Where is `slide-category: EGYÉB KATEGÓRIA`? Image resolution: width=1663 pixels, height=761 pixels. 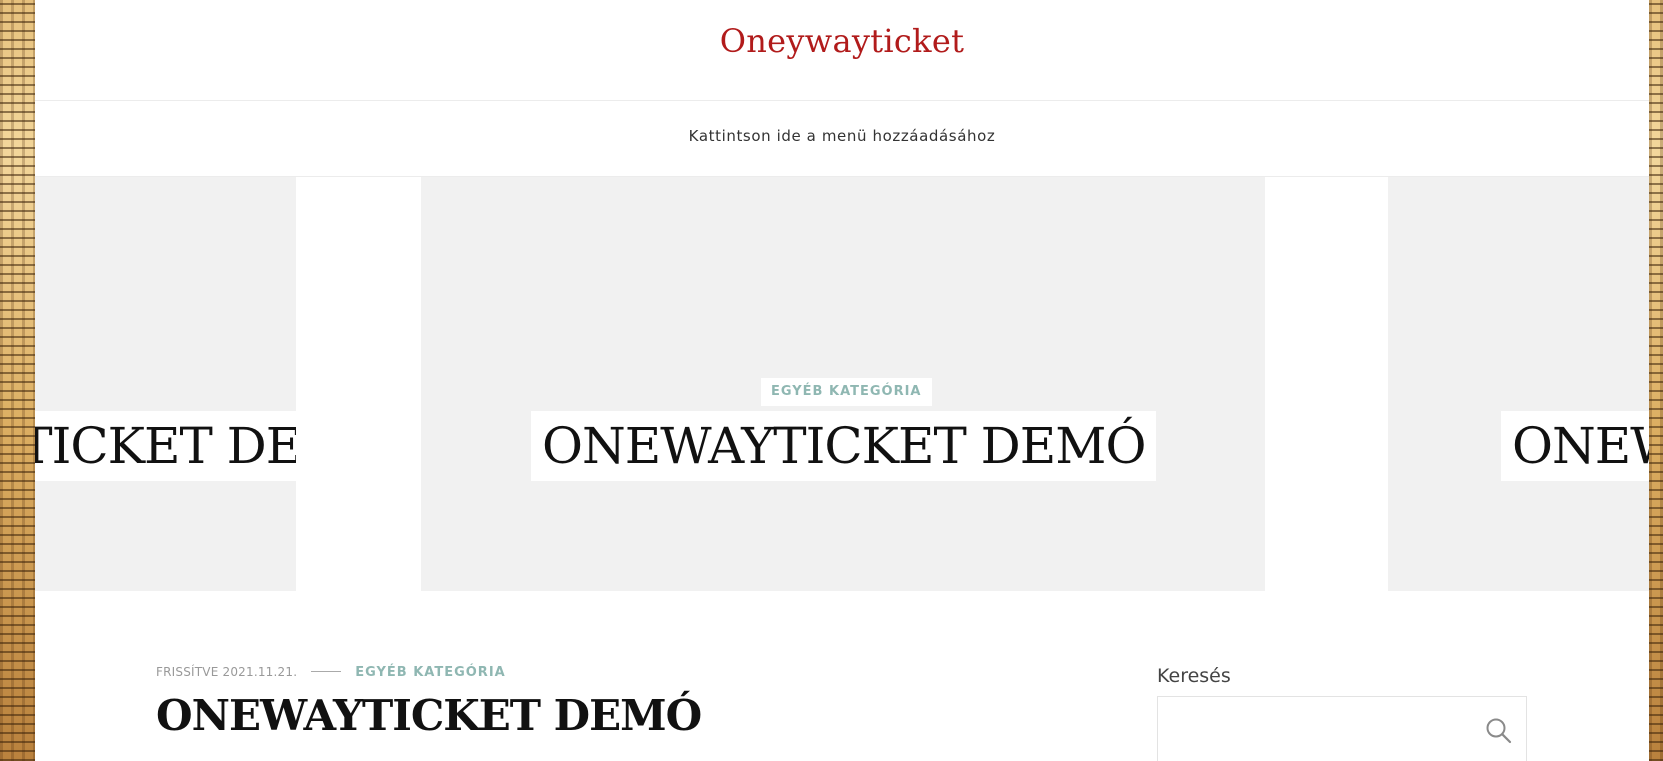 slide-category: EGYÉB KATEGÓRIA is located at coordinates (846, 392).